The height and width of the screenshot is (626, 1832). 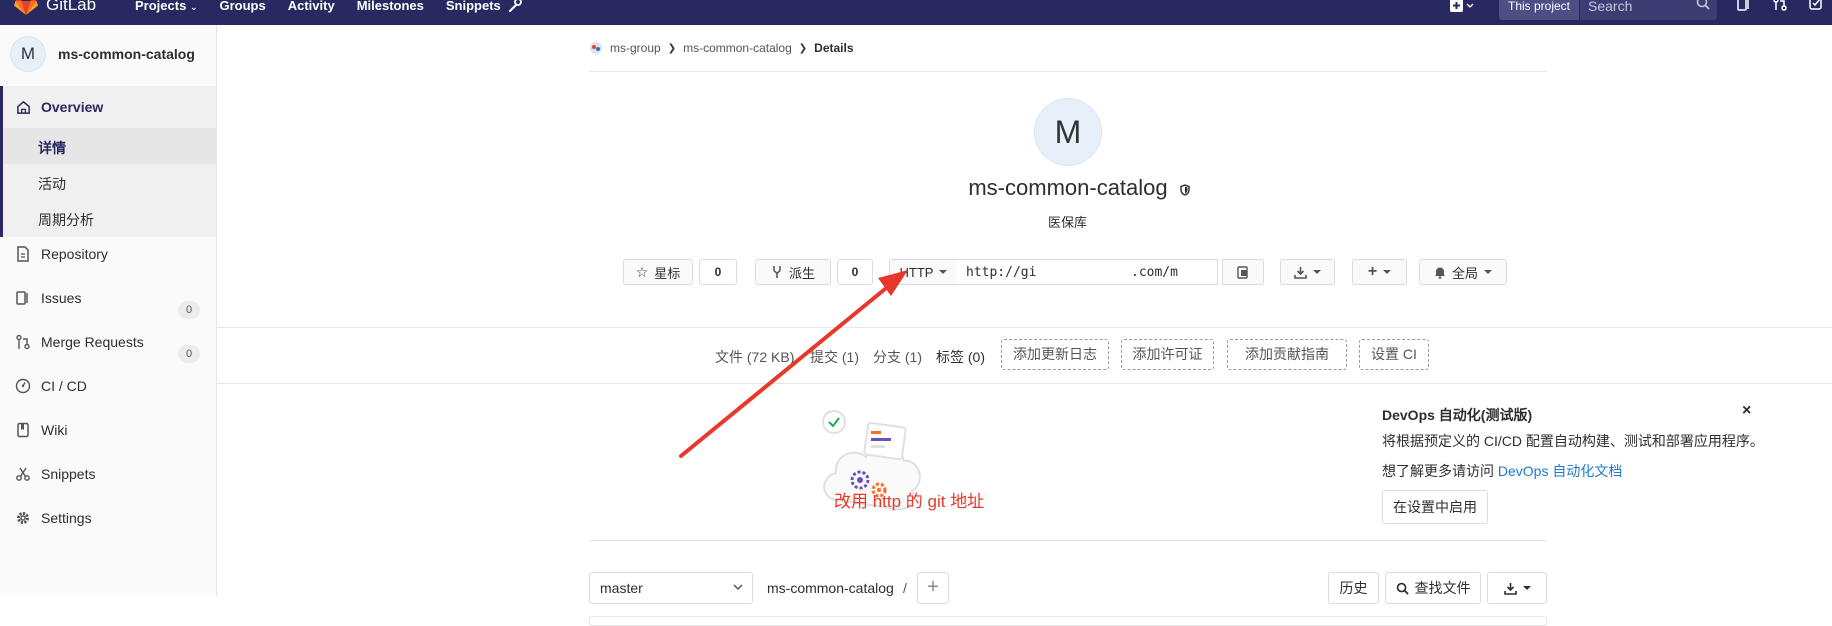 I want to click on star-button: ☆ 星标, so click(x=658, y=272).